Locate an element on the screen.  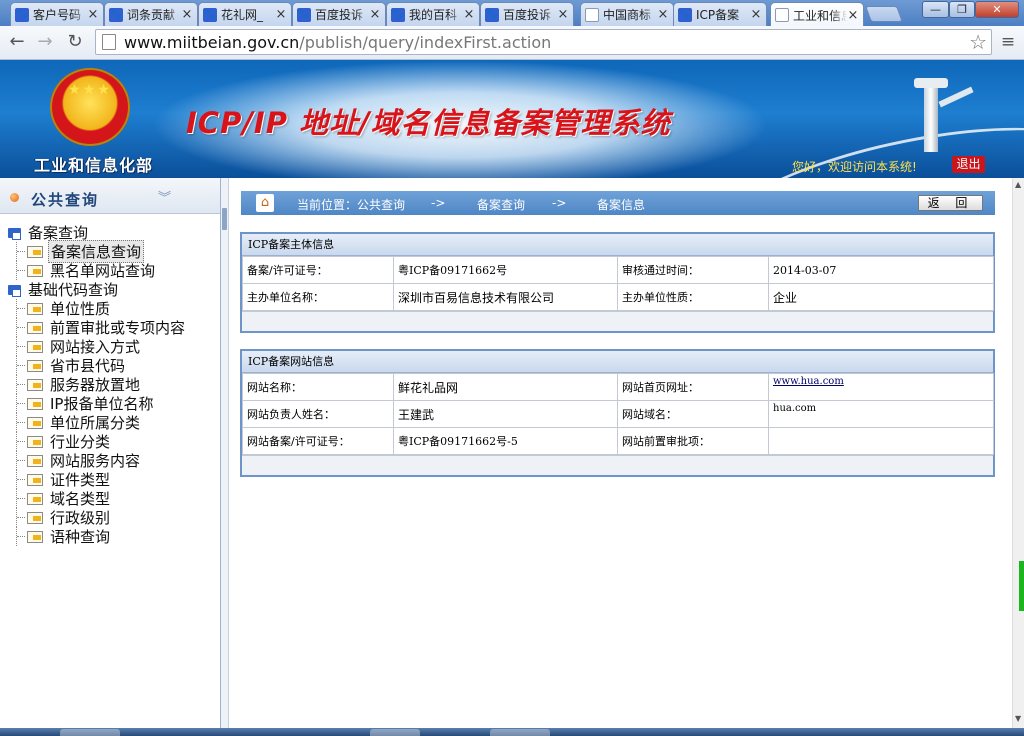
minimize-icon: — is located at coordinates (935, 9).